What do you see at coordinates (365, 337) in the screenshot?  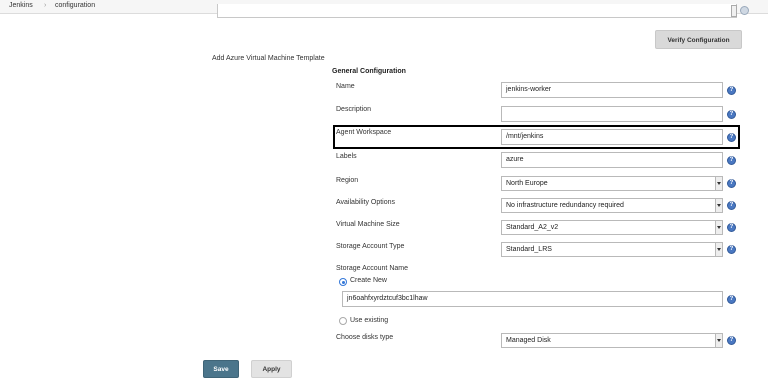 I see `disk-type-label: Choose disks type` at bounding box center [365, 337].